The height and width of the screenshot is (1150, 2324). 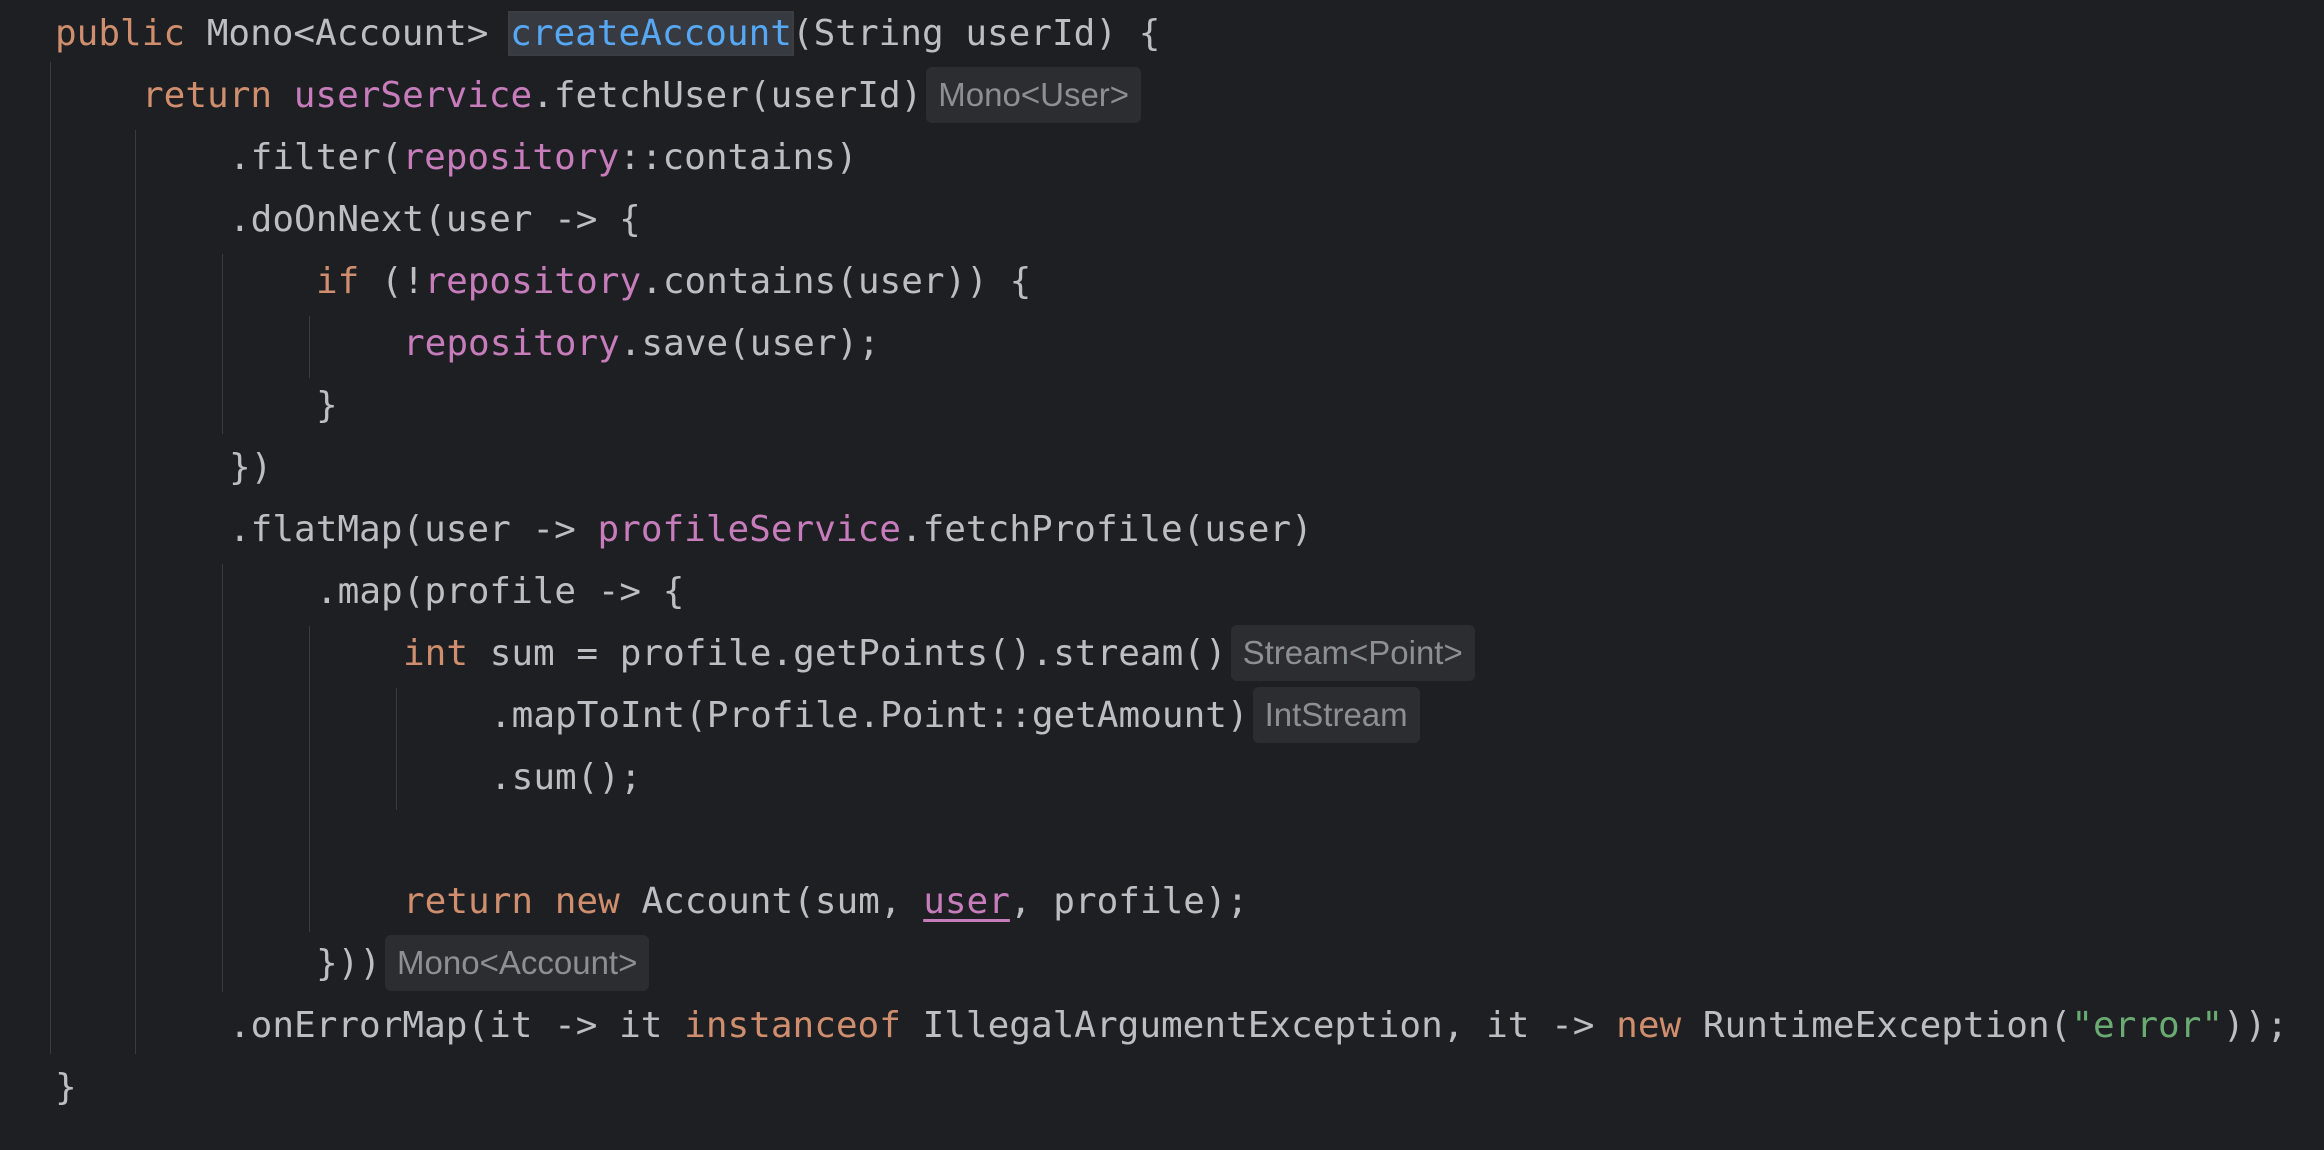 What do you see at coordinates (436, 653) in the screenshot?
I see `keyword-int: int` at bounding box center [436, 653].